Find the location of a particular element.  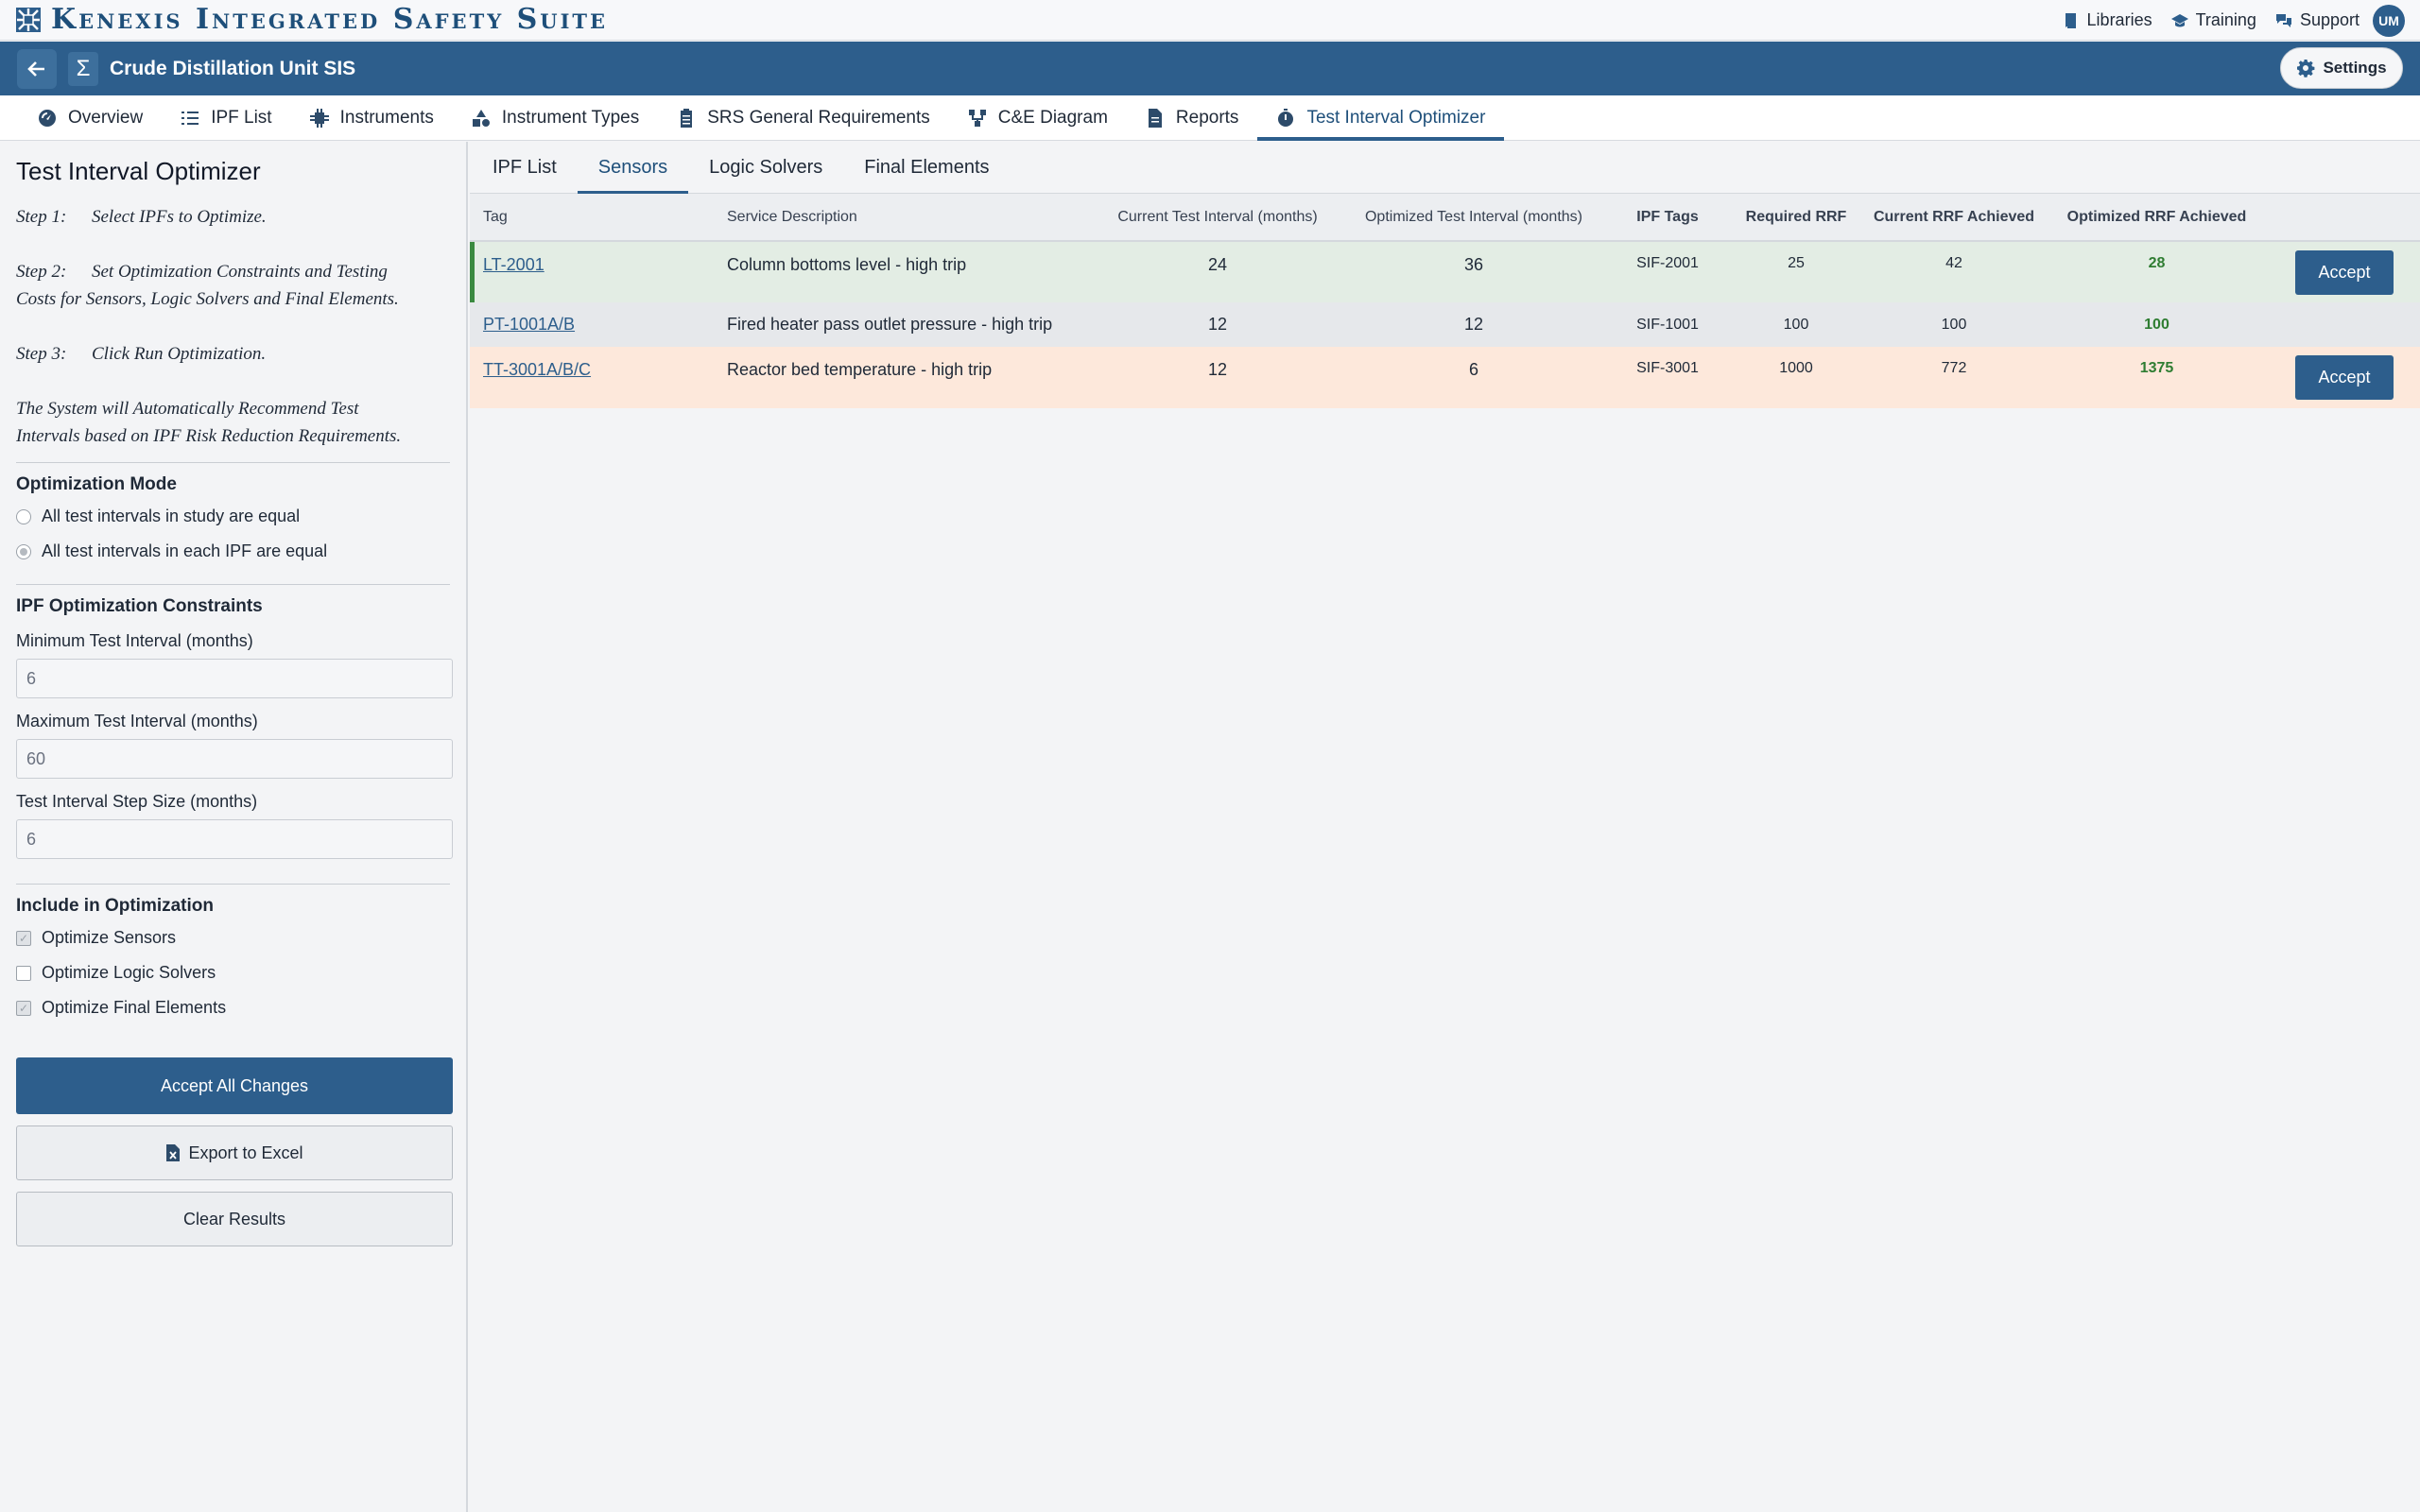

settings-label: Settings is located at coordinates (2355, 68).